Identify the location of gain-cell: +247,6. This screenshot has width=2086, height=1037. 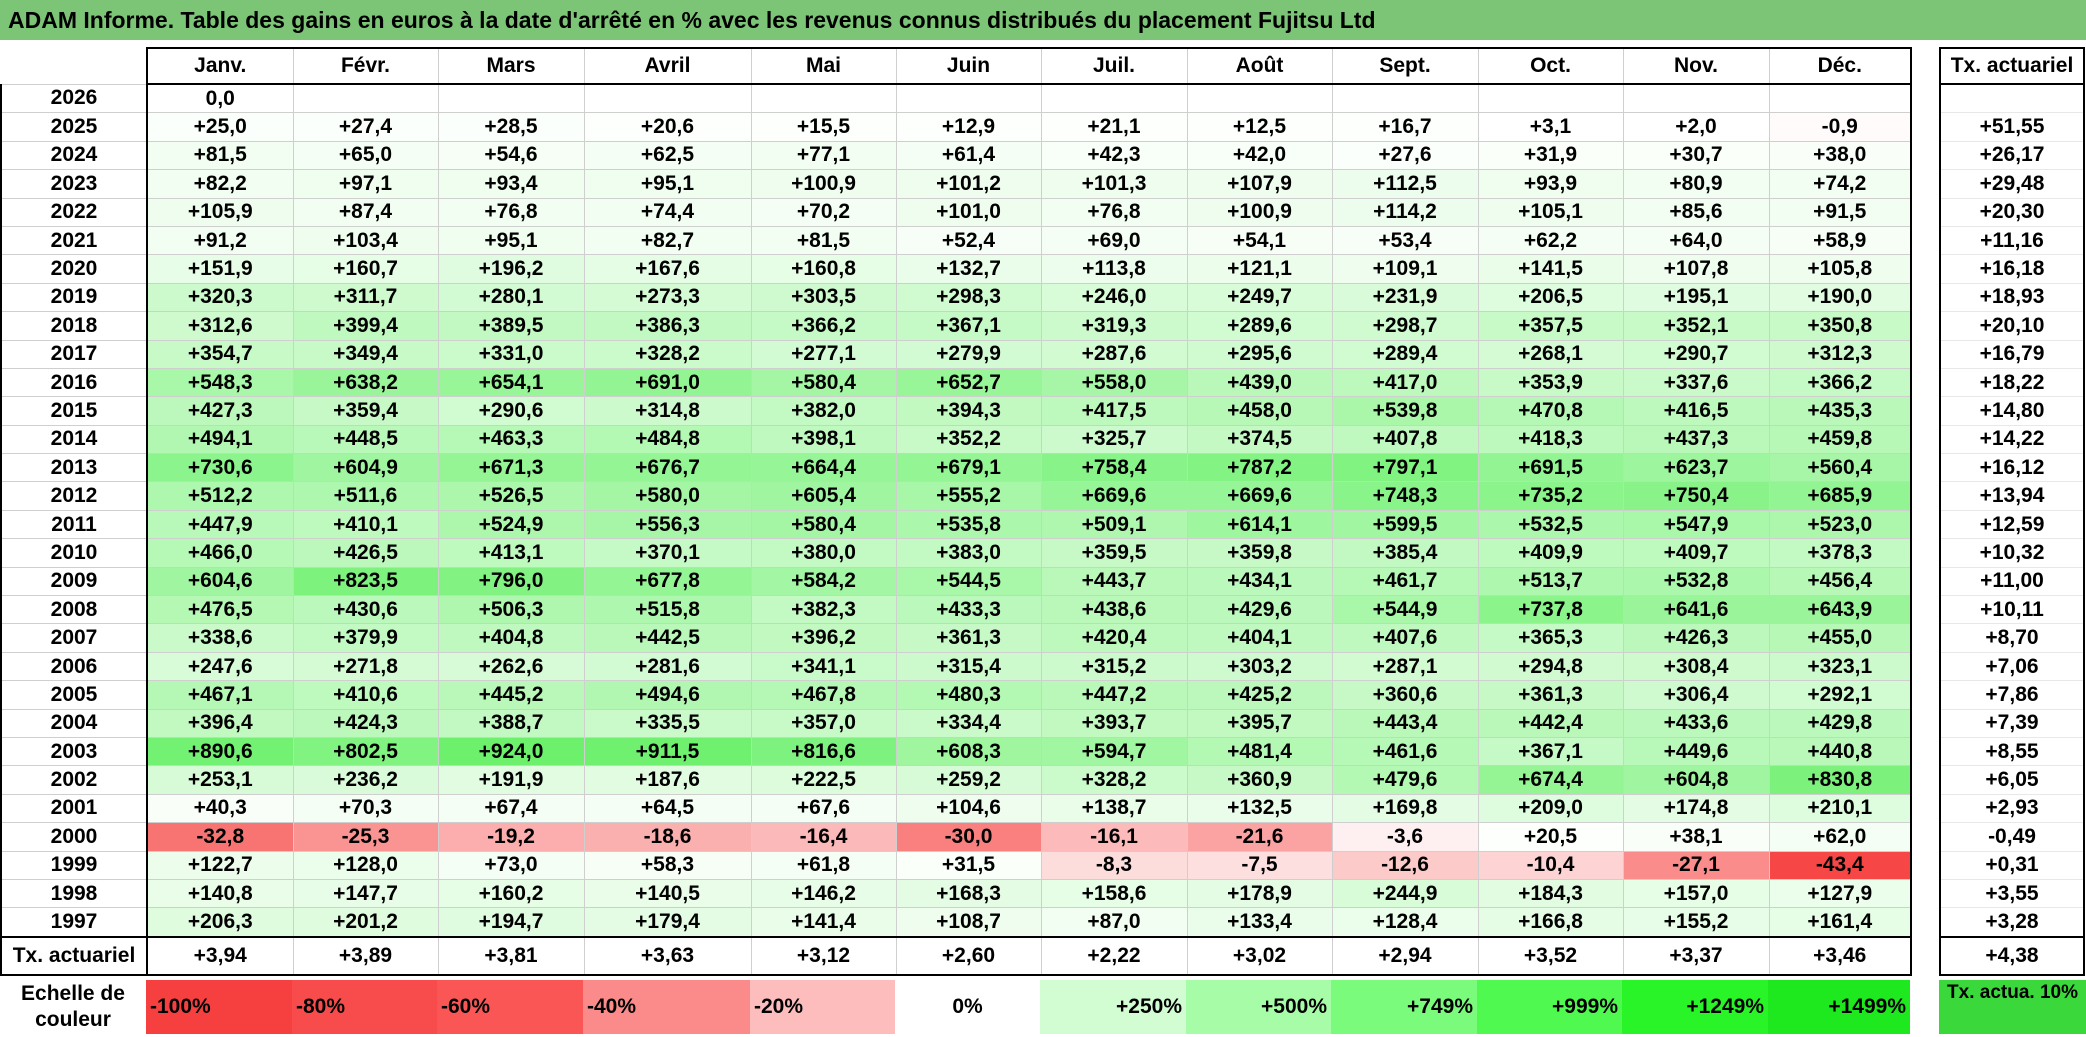
(220, 666).